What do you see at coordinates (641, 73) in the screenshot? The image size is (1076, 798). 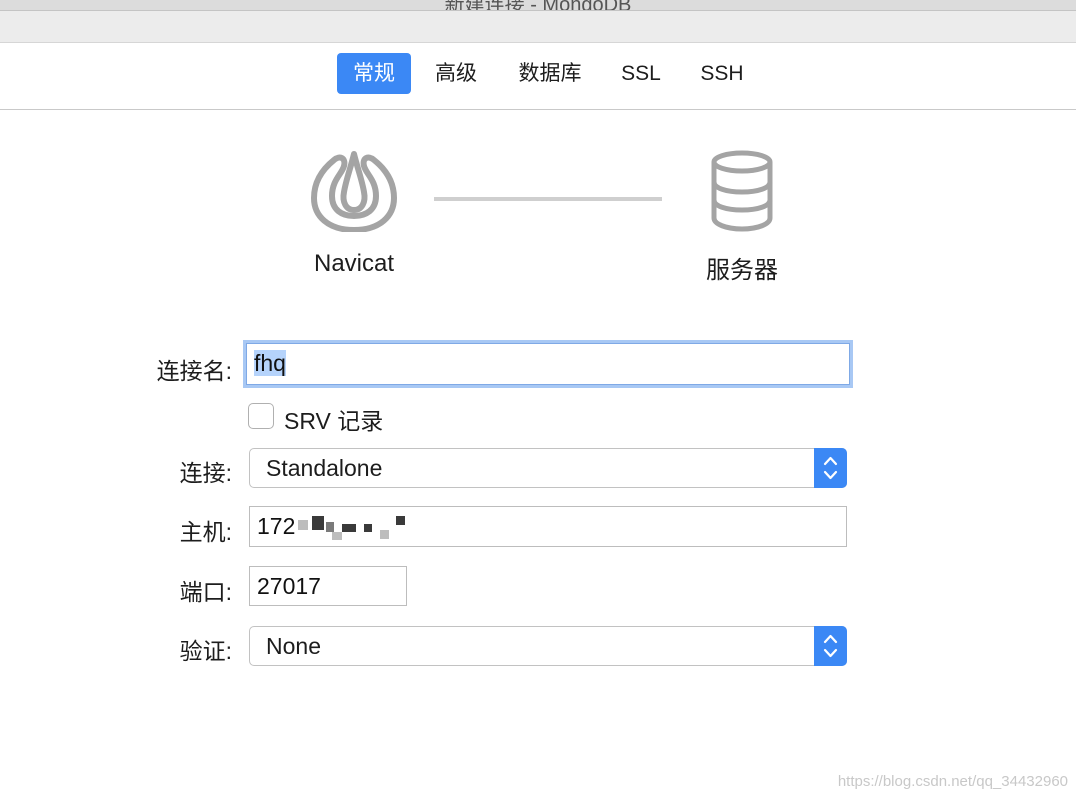 I see `tab-ssl: SSL` at bounding box center [641, 73].